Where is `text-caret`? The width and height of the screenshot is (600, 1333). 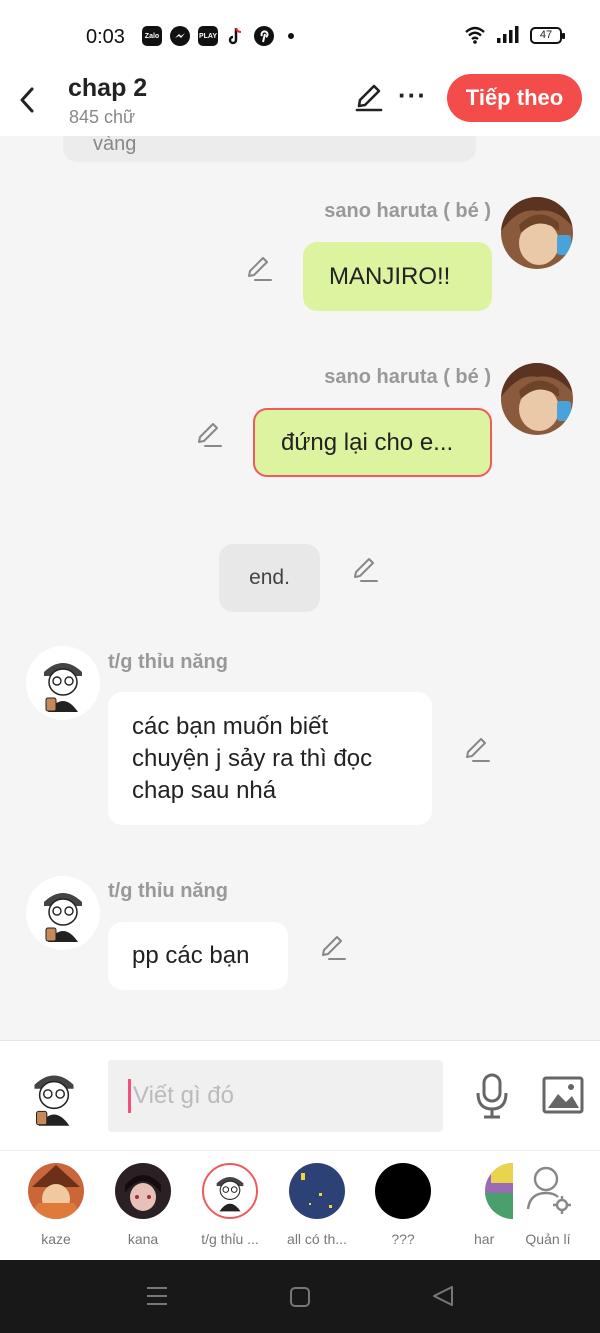
text-caret is located at coordinates (129, 1096).